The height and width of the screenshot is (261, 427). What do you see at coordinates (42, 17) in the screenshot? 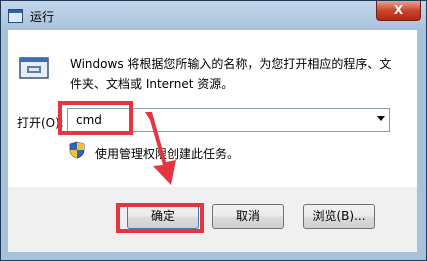
I see `window-title: 运行` at bounding box center [42, 17].